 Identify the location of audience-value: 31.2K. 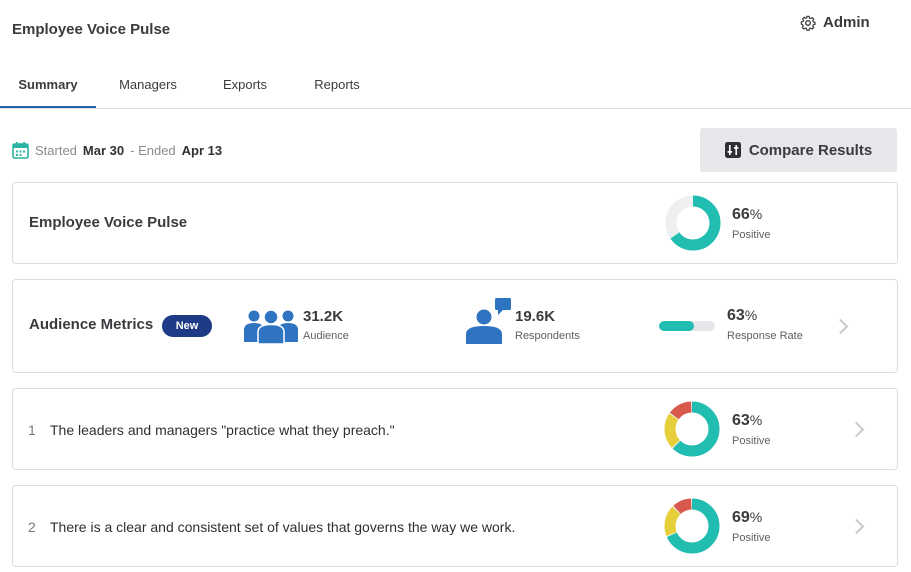
(323, 316).